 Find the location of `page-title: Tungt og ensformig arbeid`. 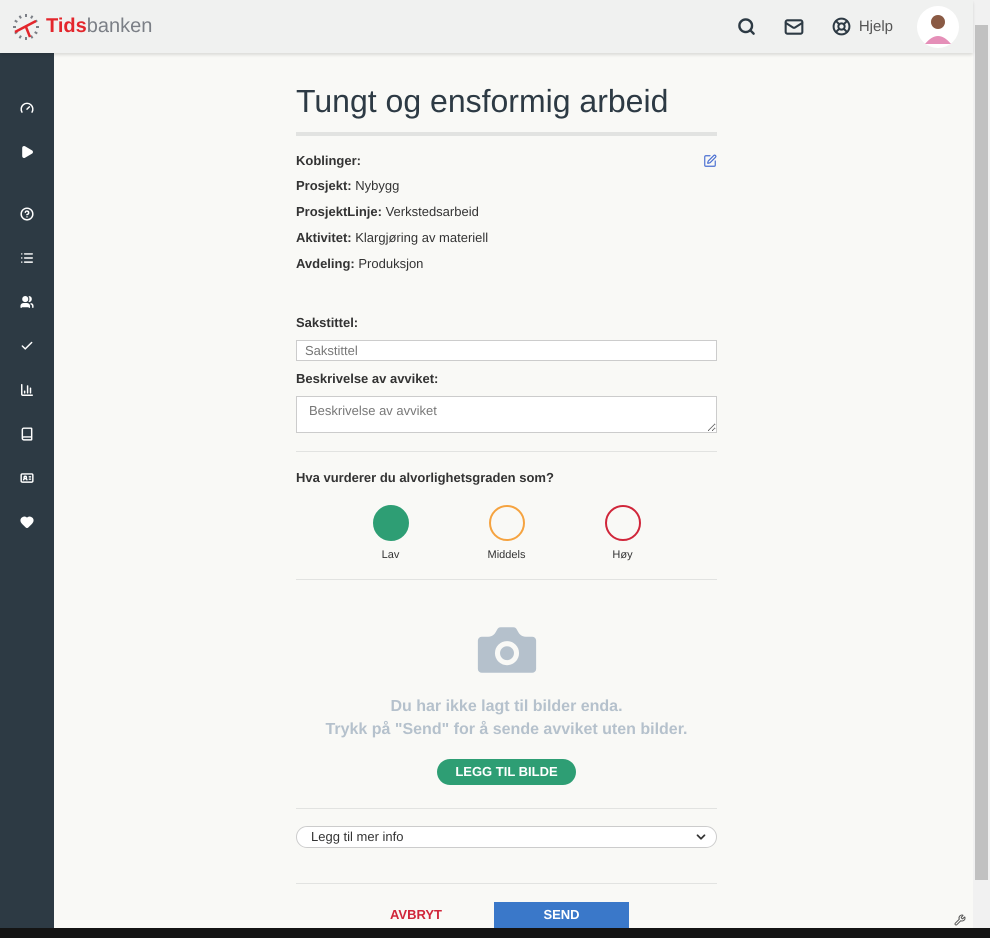

page-title: Tungt og ensformig arbeid is located at coordinates (506, 109).